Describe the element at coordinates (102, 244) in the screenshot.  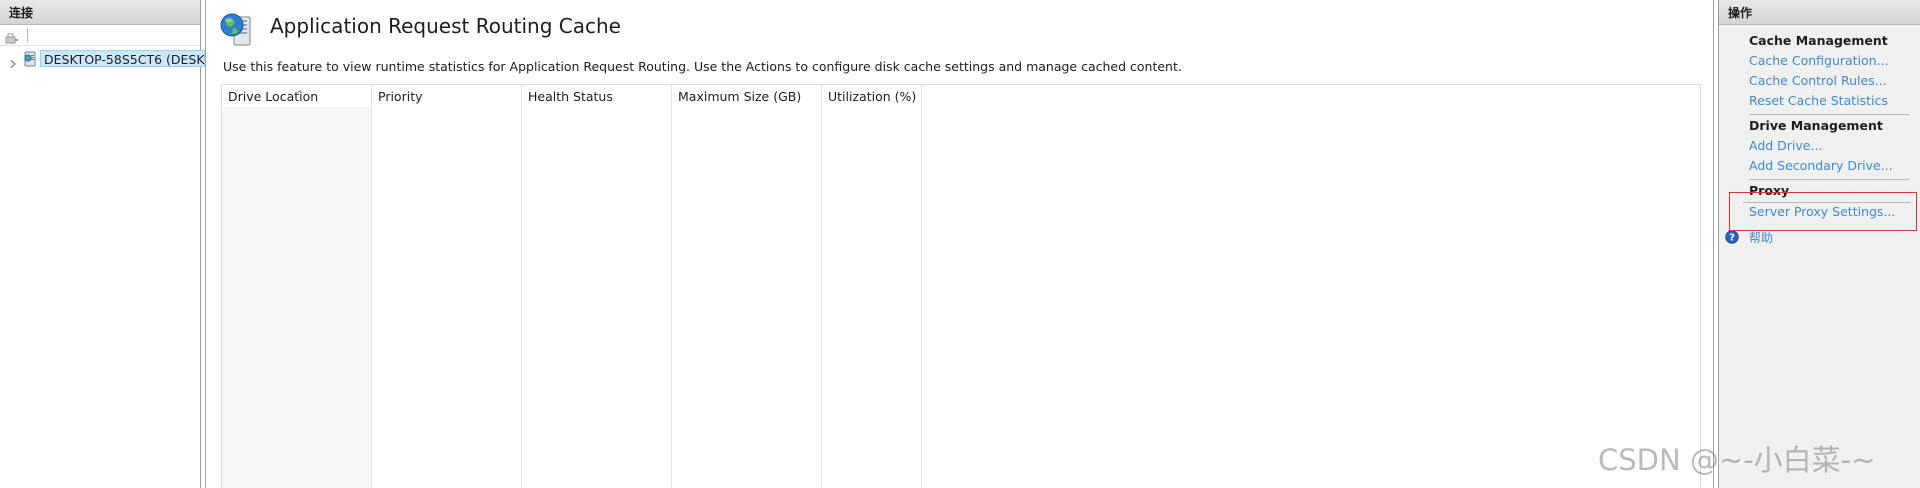
I see `connections-pane: 连接 DESKTOP-58S5CT6 (DESK` at that location.